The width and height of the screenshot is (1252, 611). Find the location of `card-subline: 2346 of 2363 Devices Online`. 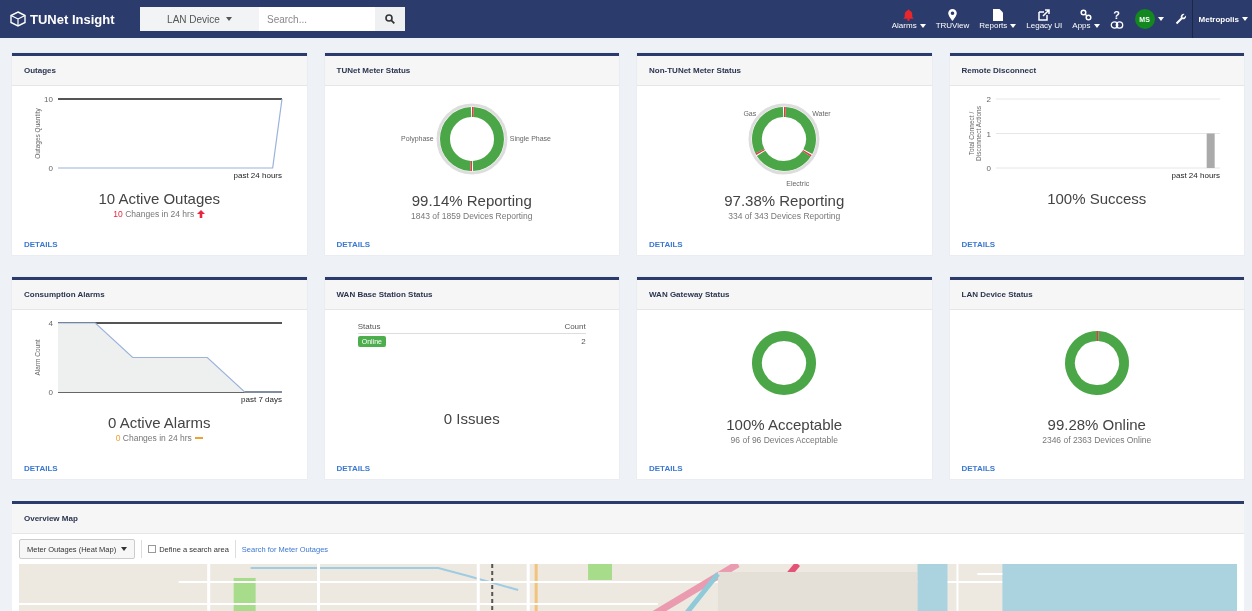

card-subline: 2346 of 2363 Devices Online is located at coordinates (1097, 440).